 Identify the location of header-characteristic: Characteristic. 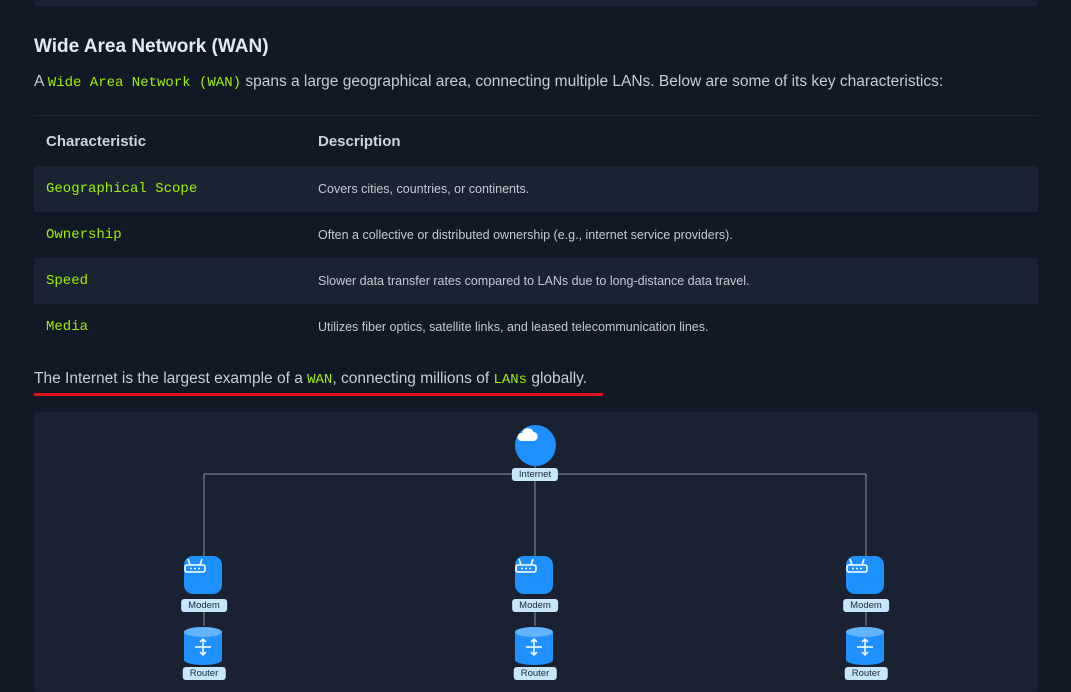
(96, 141).